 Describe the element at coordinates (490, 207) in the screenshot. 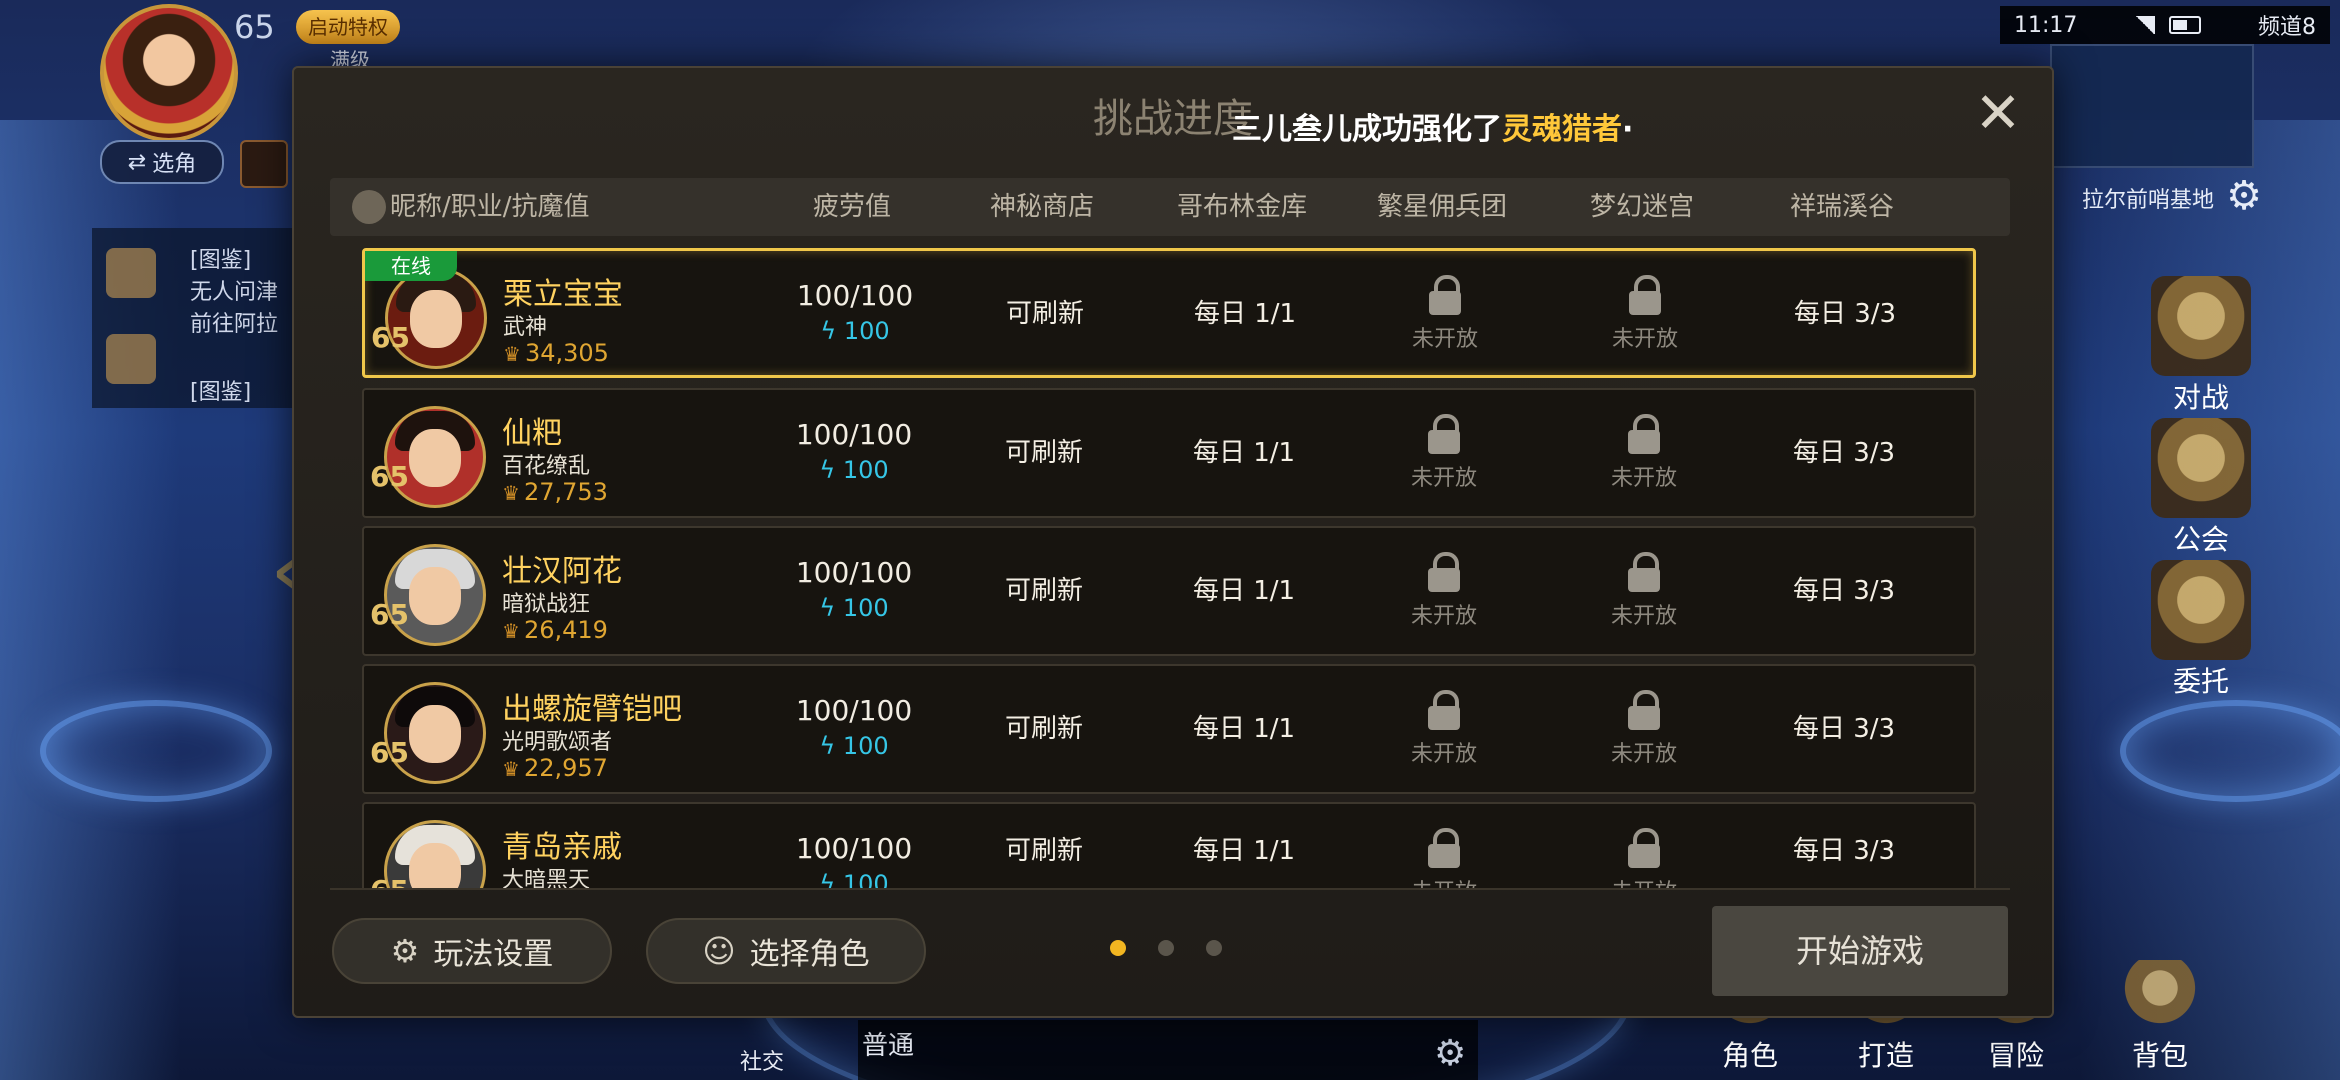

I see `col-name: 昵称/职业/抗魔值` at that location.